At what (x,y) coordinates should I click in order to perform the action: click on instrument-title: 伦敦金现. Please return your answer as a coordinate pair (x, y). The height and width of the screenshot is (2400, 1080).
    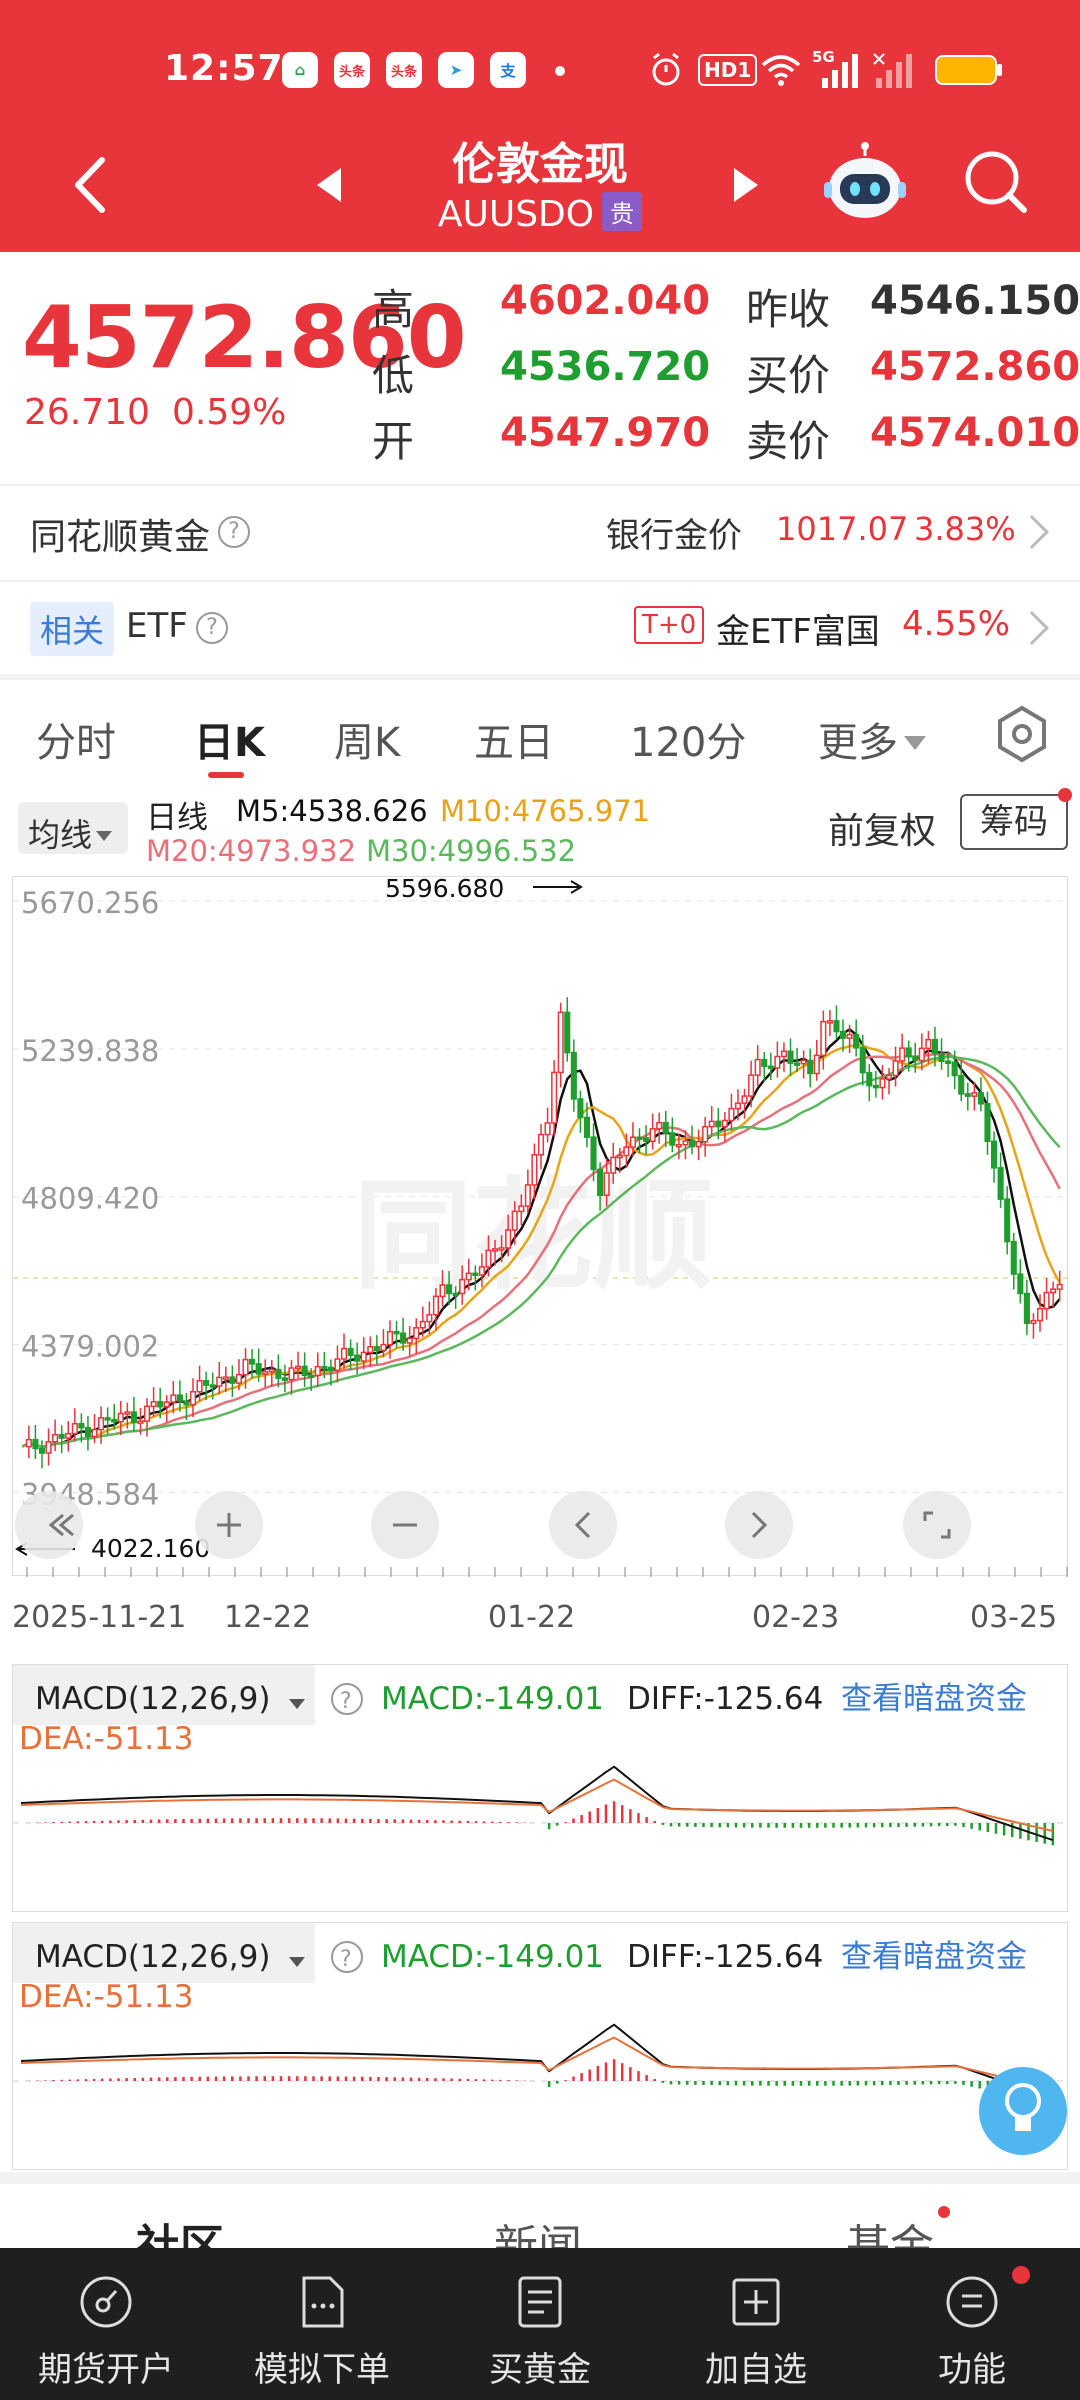
    Looking at the image, I should click on (540, 164).